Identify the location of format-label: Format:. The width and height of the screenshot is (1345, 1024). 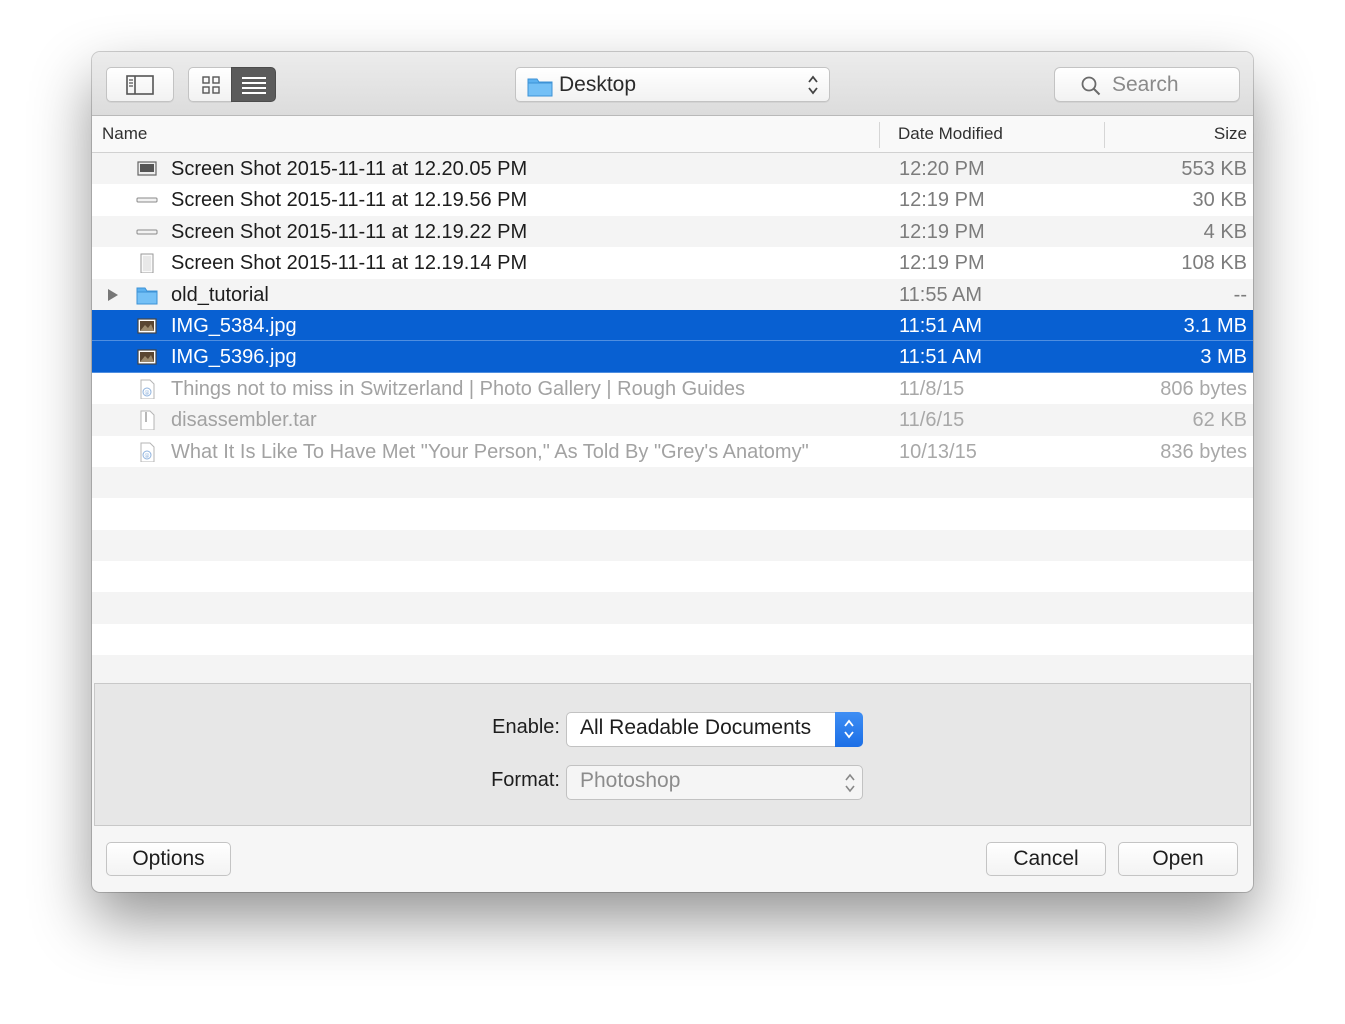
(525, 780).